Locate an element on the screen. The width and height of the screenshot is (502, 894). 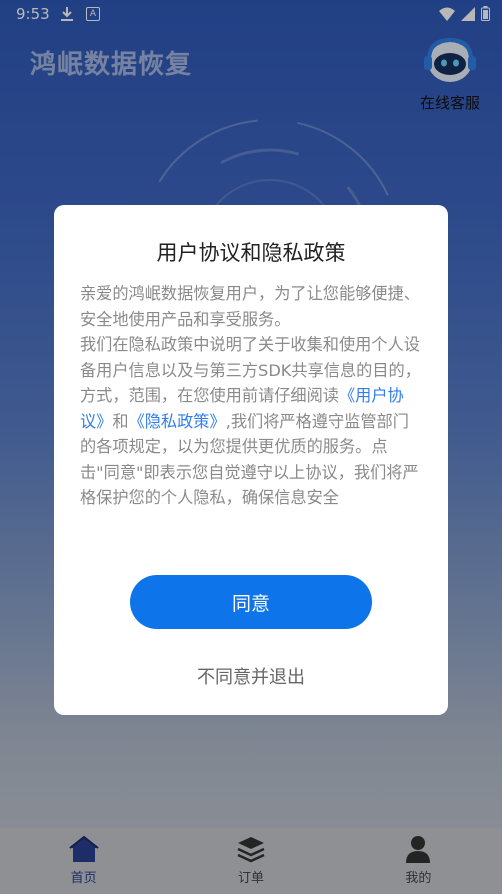
disagree-exit-button: 不同意并退出 is located at coordinates (251, 676).